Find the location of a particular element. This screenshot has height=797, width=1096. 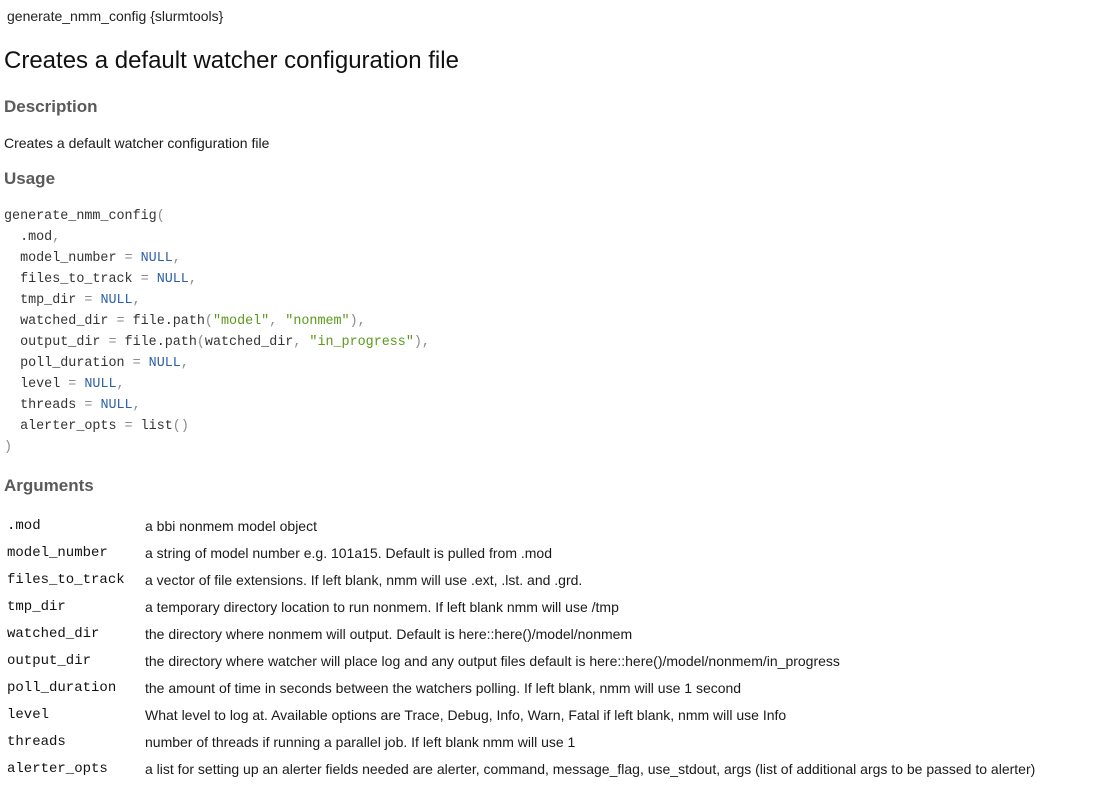

argument-row: .mod a bbi nonmem model object is located at coordinates (521, 525).